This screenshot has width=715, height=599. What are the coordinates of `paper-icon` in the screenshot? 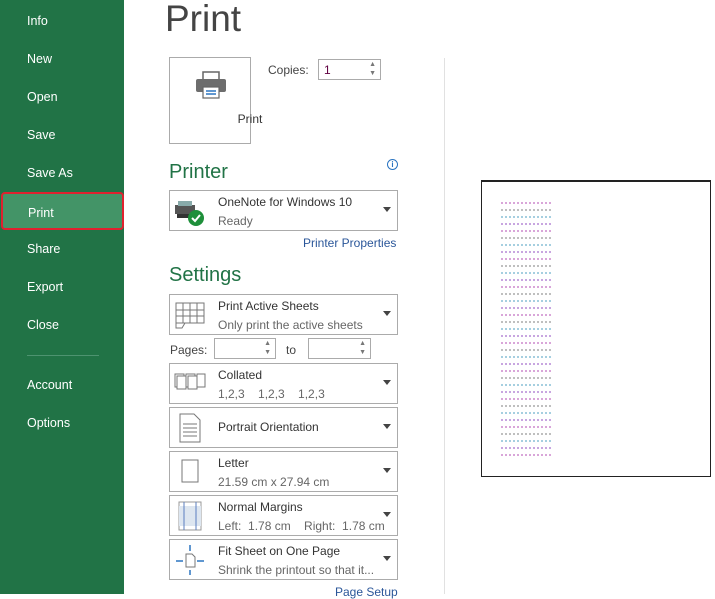 It's located at (190, 471).